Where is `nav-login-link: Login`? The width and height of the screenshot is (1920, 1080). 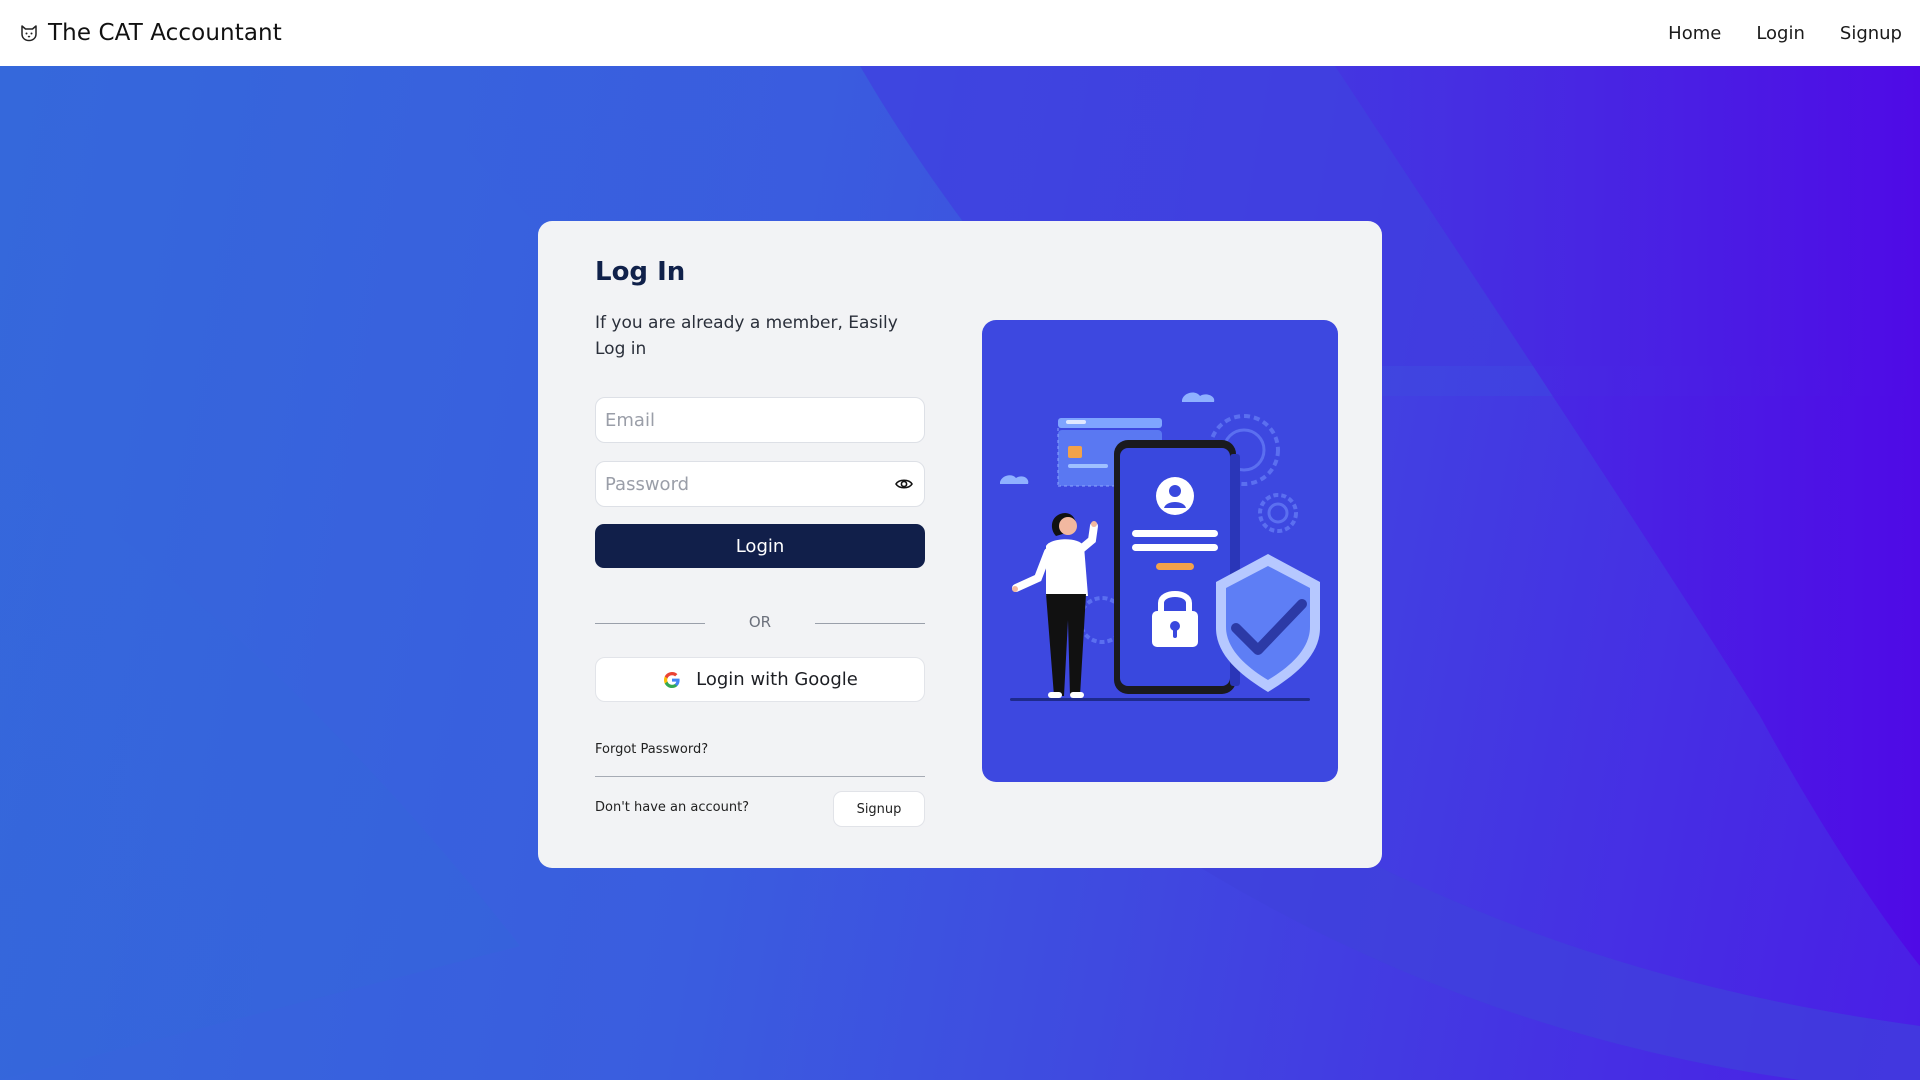 nav-login-link: Login is located at coordinates (1780, 33).